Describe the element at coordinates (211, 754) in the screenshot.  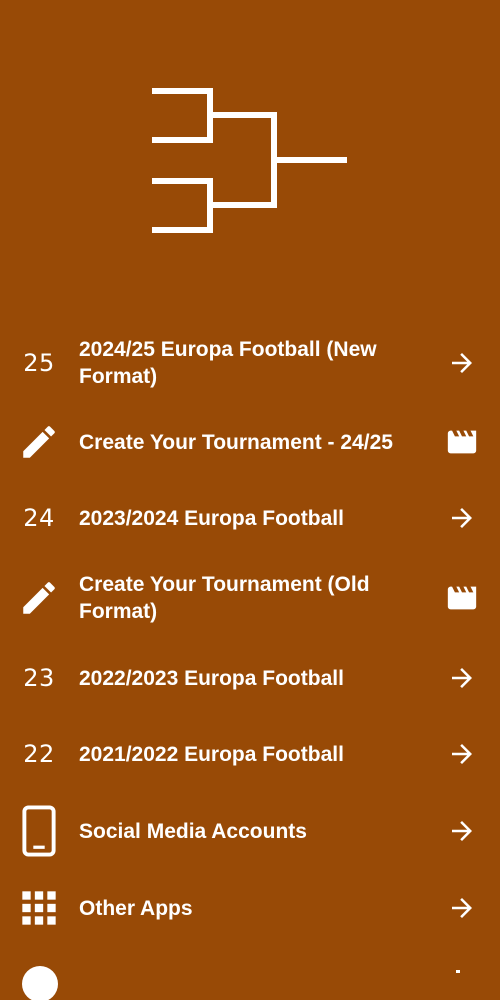
I see `menu-item-label: 2021/2022 Europa Football` at that location.